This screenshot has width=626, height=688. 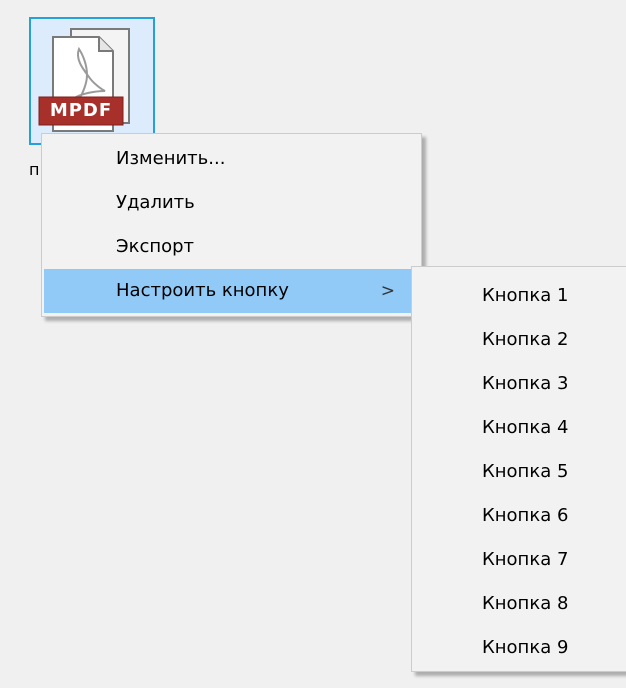 What do you see at coordinates (519, 384) in the screenshot?
I see `submenu-item-button-3: Кнопка 3` at bounding box center [519, 384].